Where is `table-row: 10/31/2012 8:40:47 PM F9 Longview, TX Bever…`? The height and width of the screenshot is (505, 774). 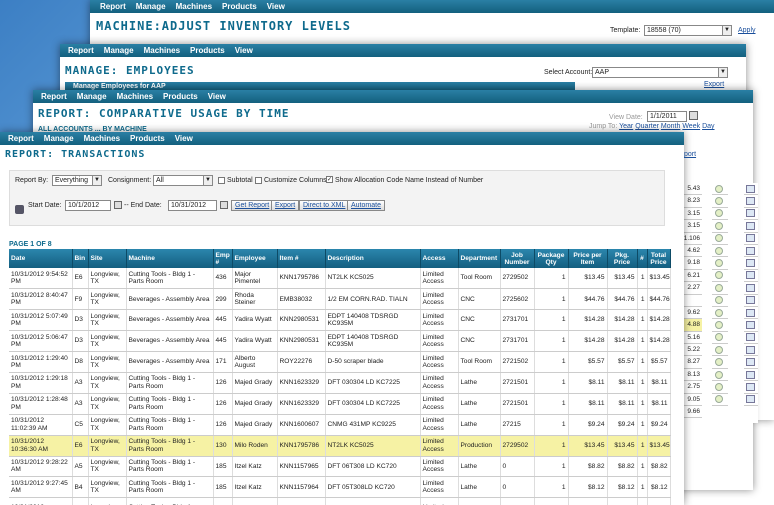 table-row: 10/31/2012 8:40:47 PM F9 Longview, TX Bever… is located at coordinates (340, 299).